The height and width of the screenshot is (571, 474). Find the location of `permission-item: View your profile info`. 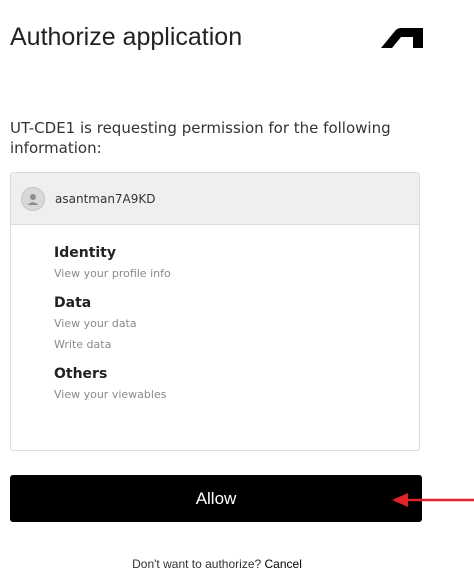

permission-item: View your profile info is located at coordinates (112, 273).